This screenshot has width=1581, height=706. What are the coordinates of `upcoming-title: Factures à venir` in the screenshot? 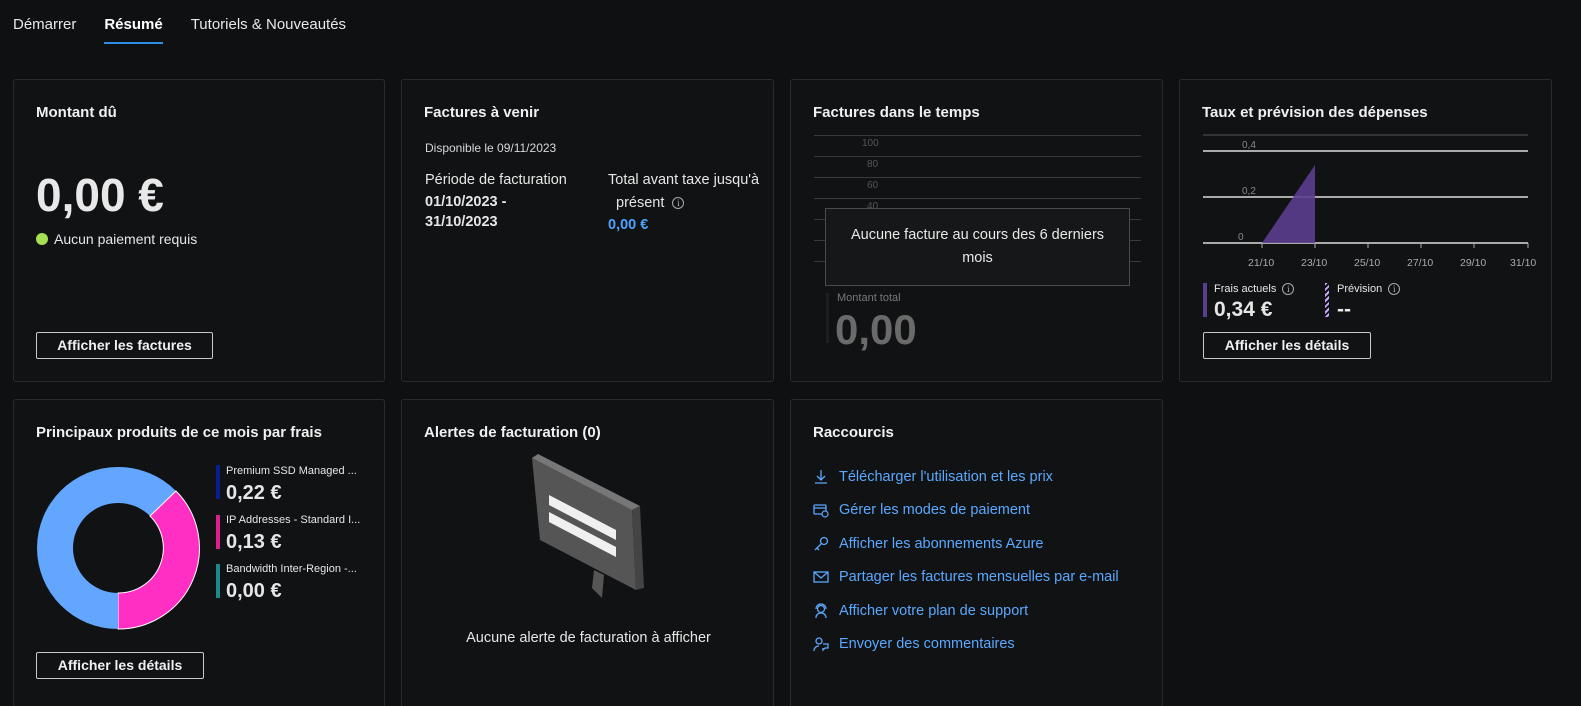 It's located at (482, 112).